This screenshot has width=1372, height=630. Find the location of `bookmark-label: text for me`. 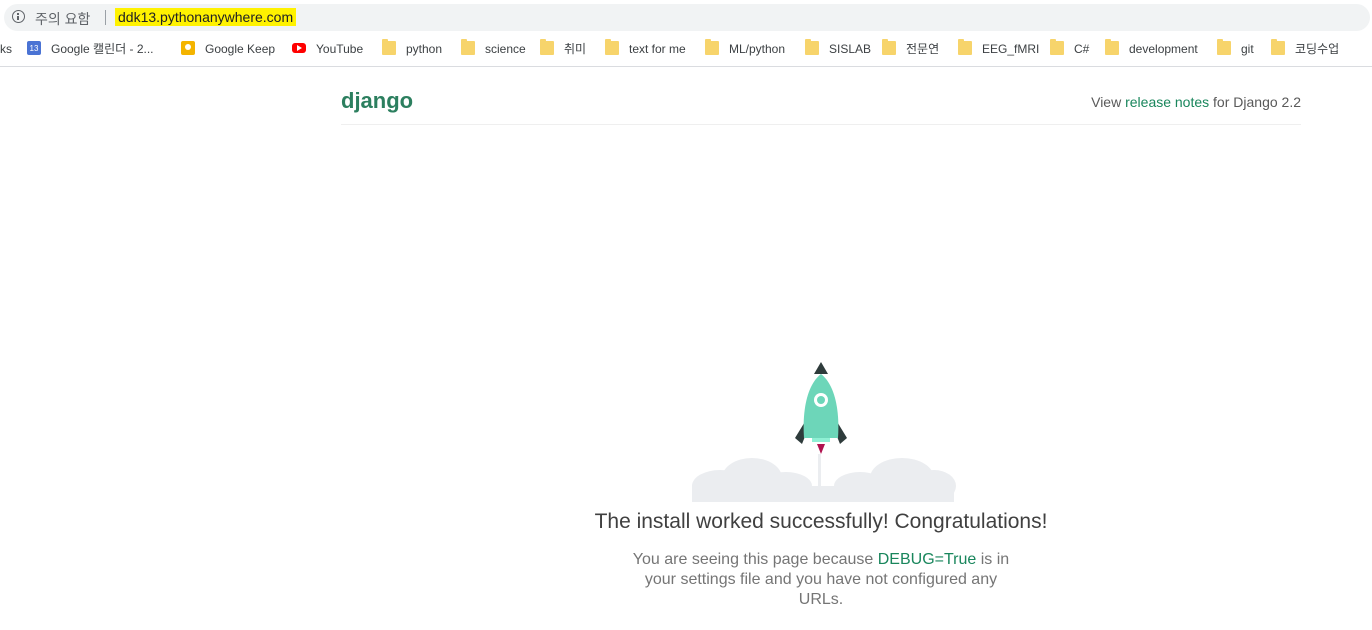

bookmark-label: text for me is located at coordinates (657, 49).